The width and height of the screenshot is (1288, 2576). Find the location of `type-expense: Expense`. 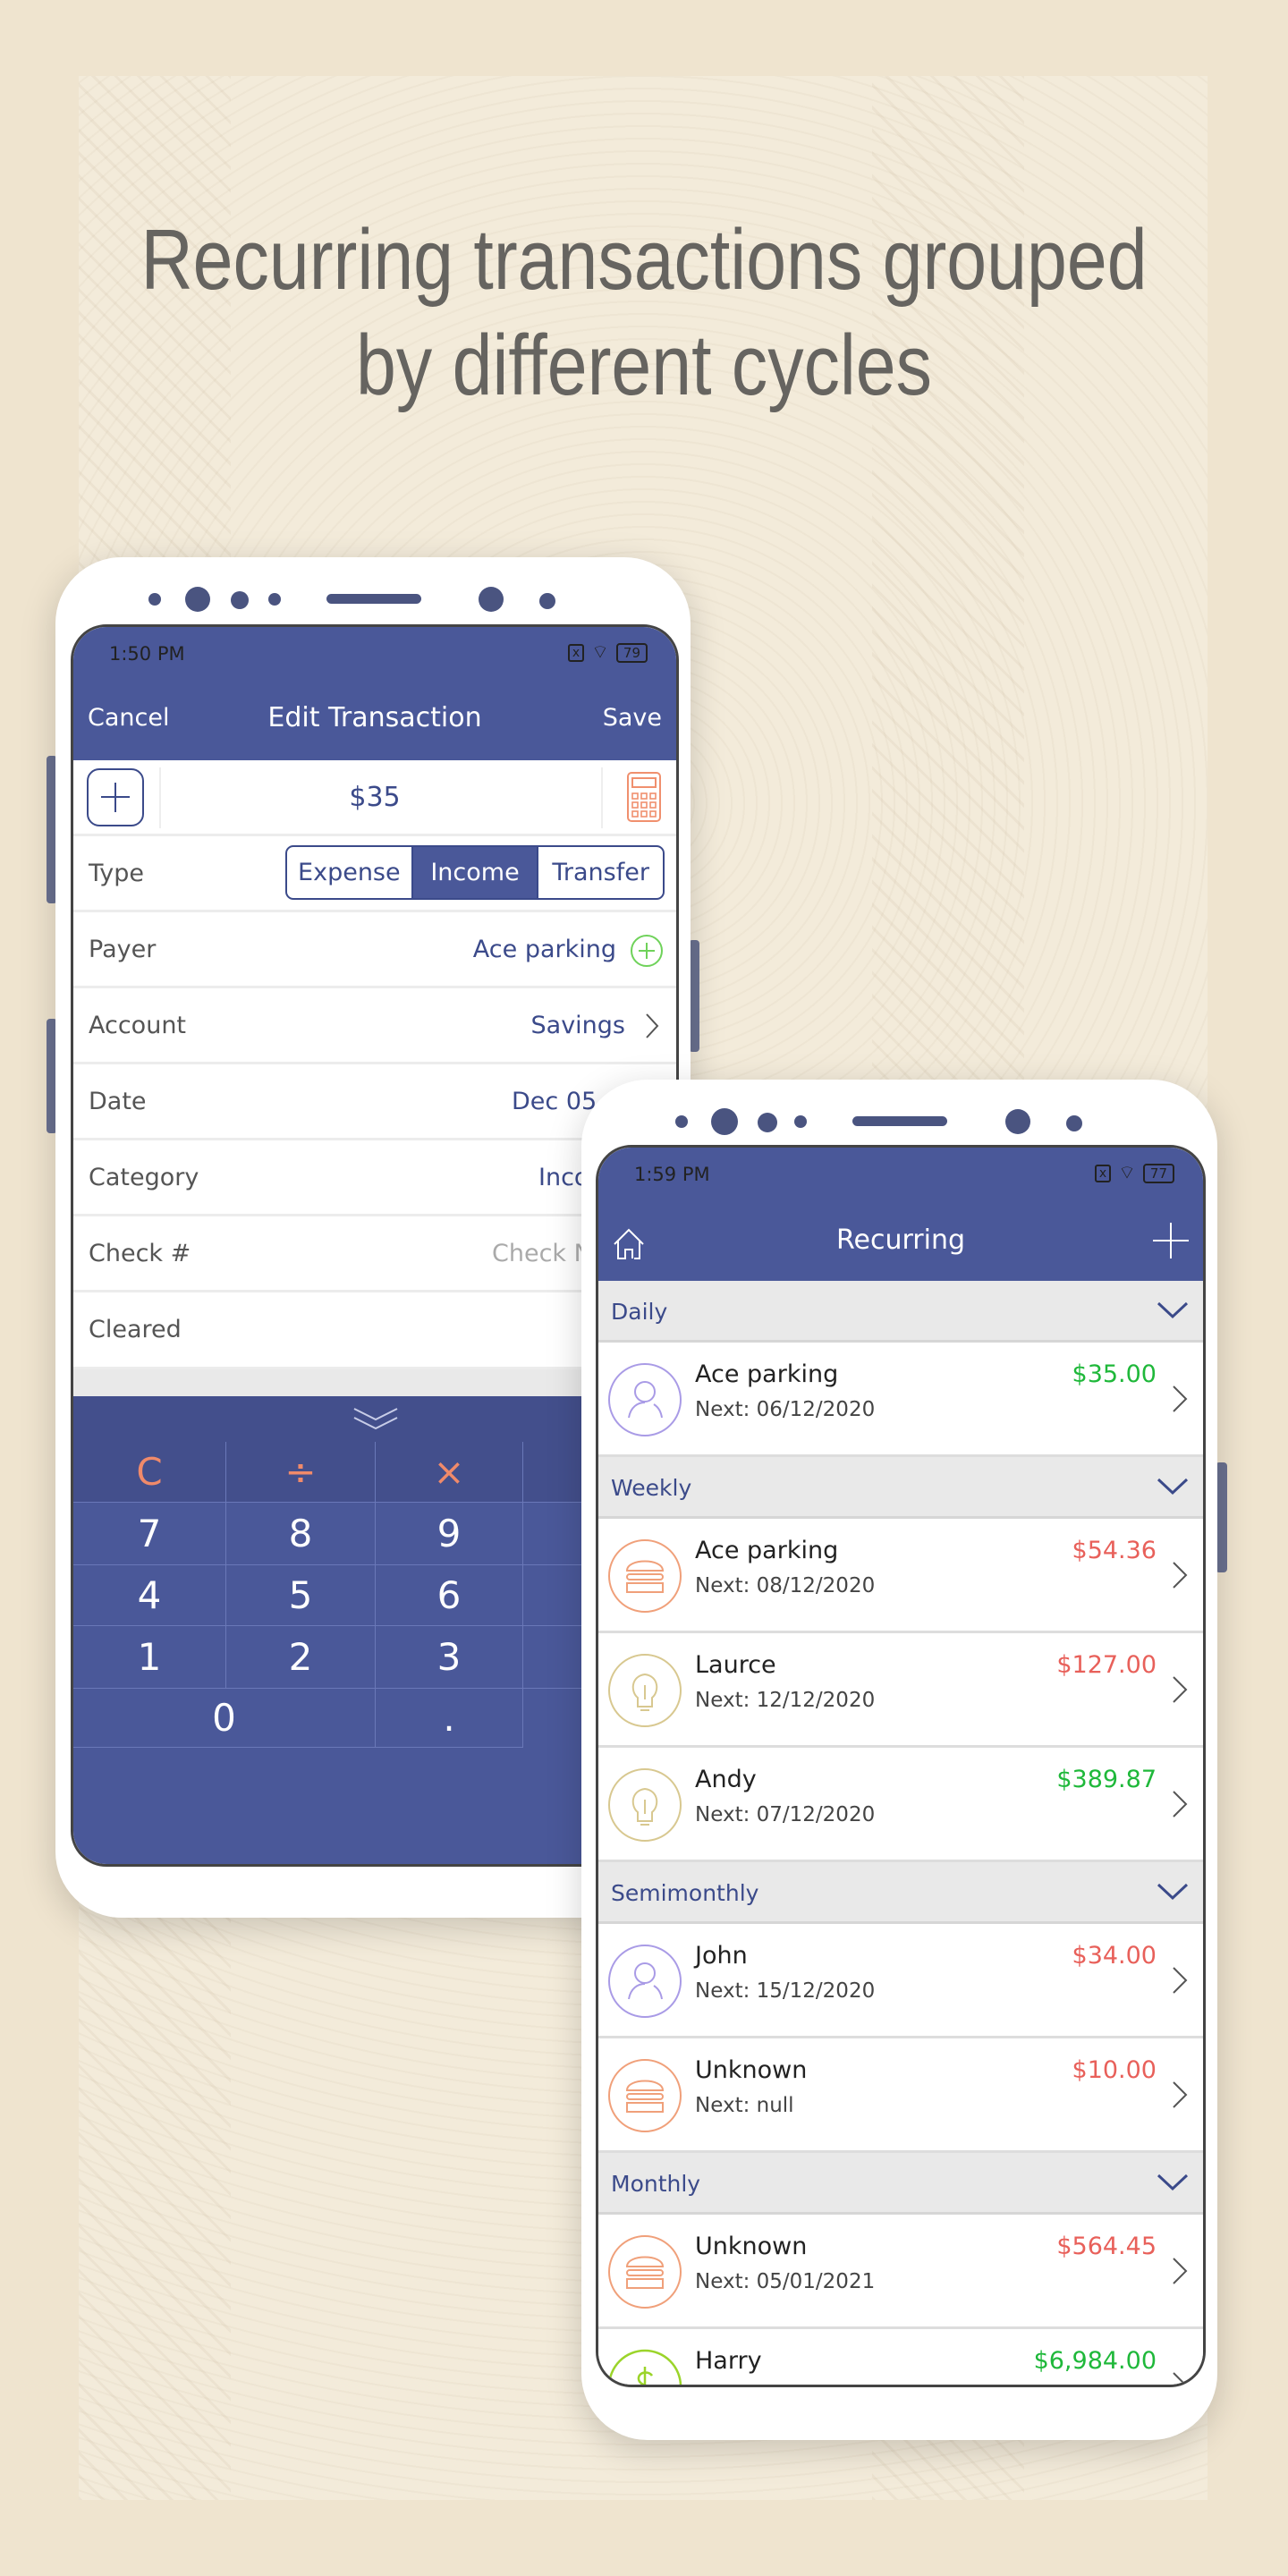

type-expense: Expense is located at coordinates (349, 872).